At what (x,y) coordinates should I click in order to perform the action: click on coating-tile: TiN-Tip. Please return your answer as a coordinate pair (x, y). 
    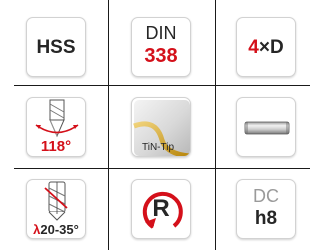
    Looking at the image, I should click on (161, 127).